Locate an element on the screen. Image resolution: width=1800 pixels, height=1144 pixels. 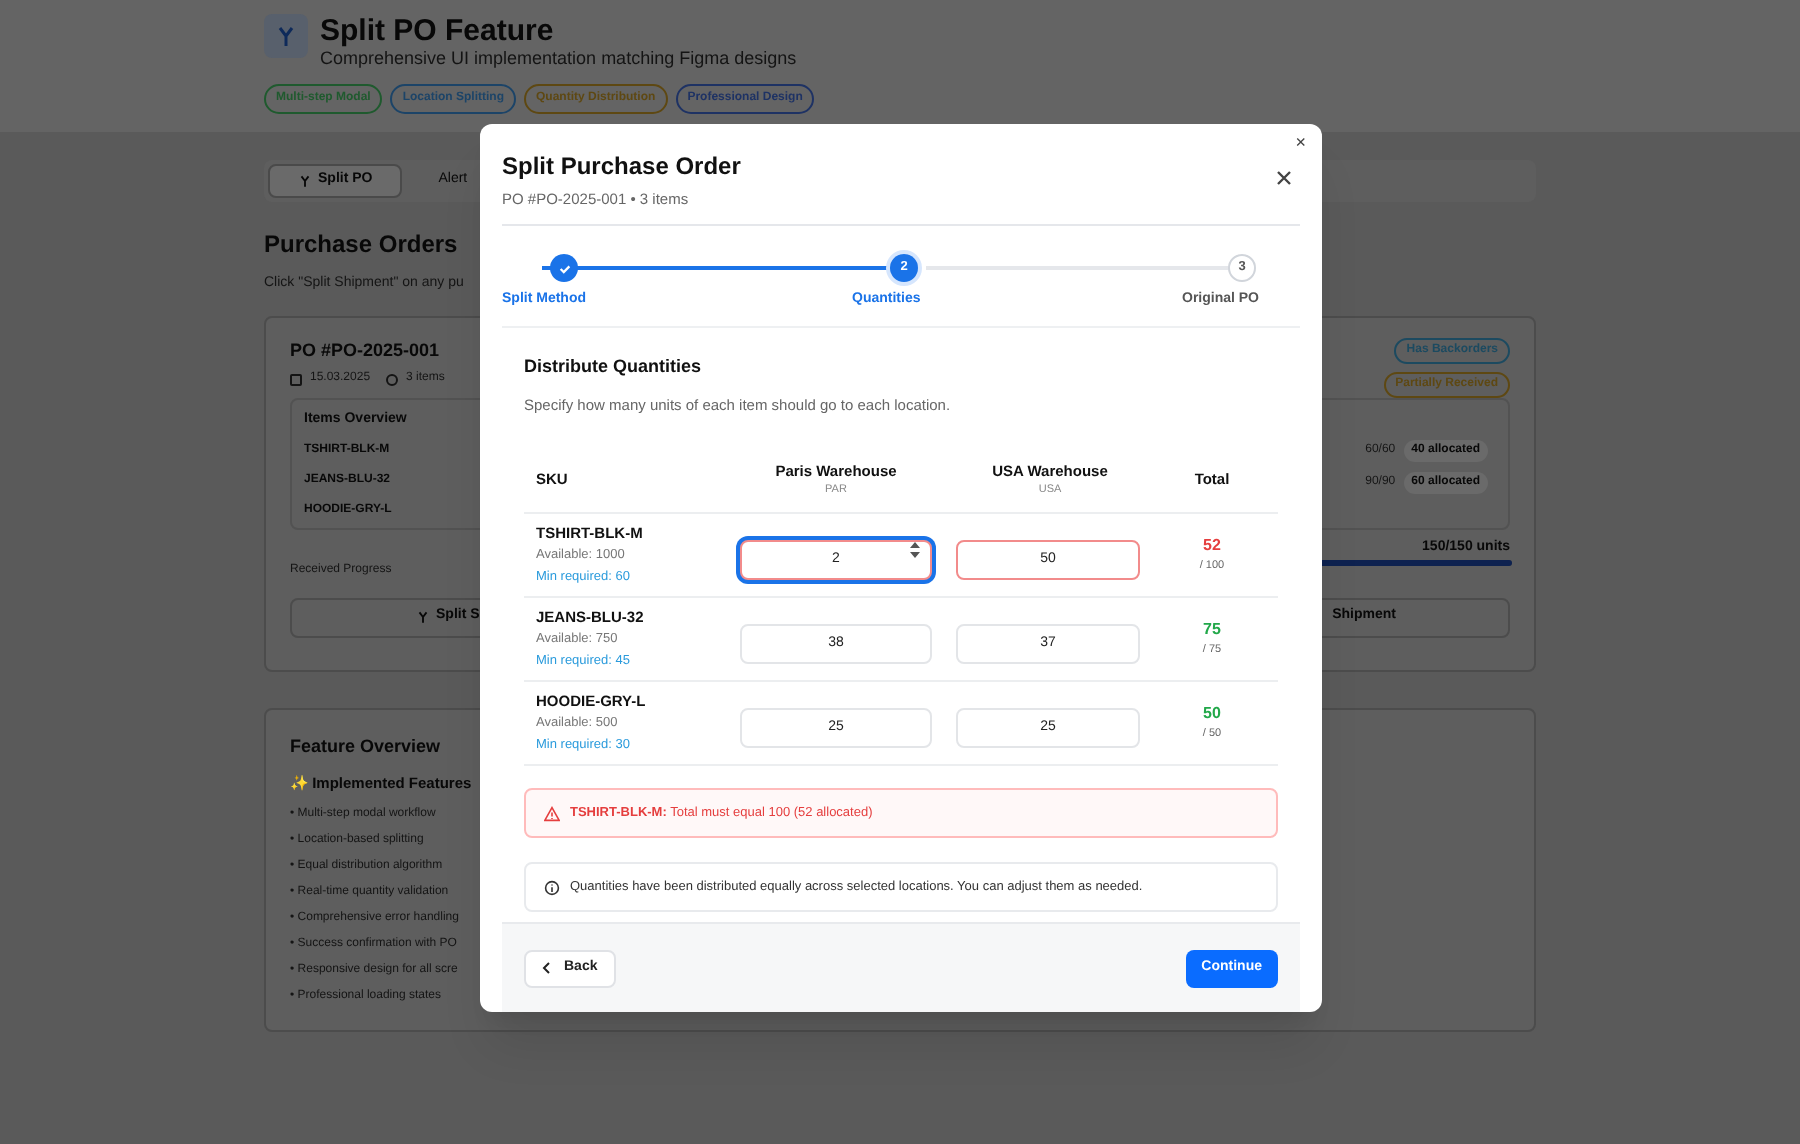
row-total: 75 is located at coordinates (1212, 630).